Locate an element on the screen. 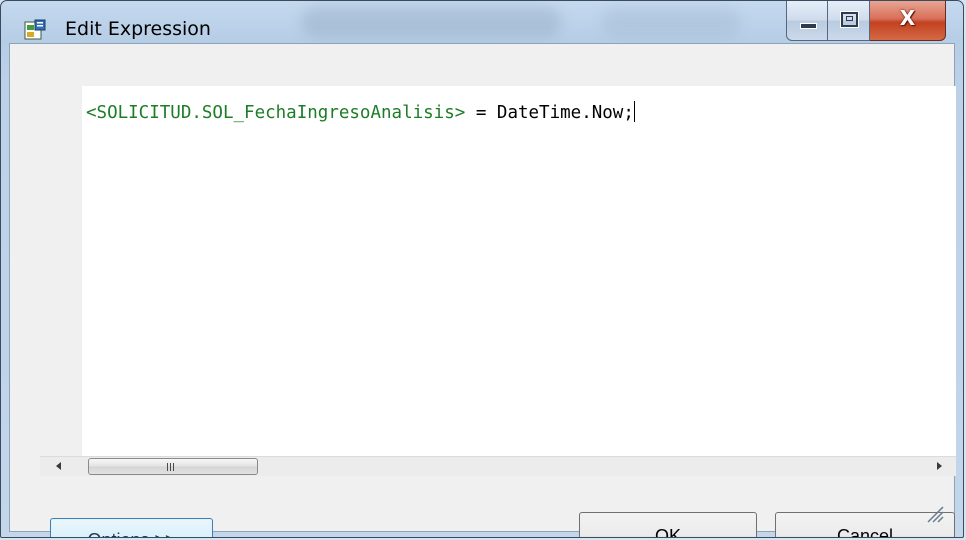  title-bar: Edit Expression X is located at coordinates (482, 21).